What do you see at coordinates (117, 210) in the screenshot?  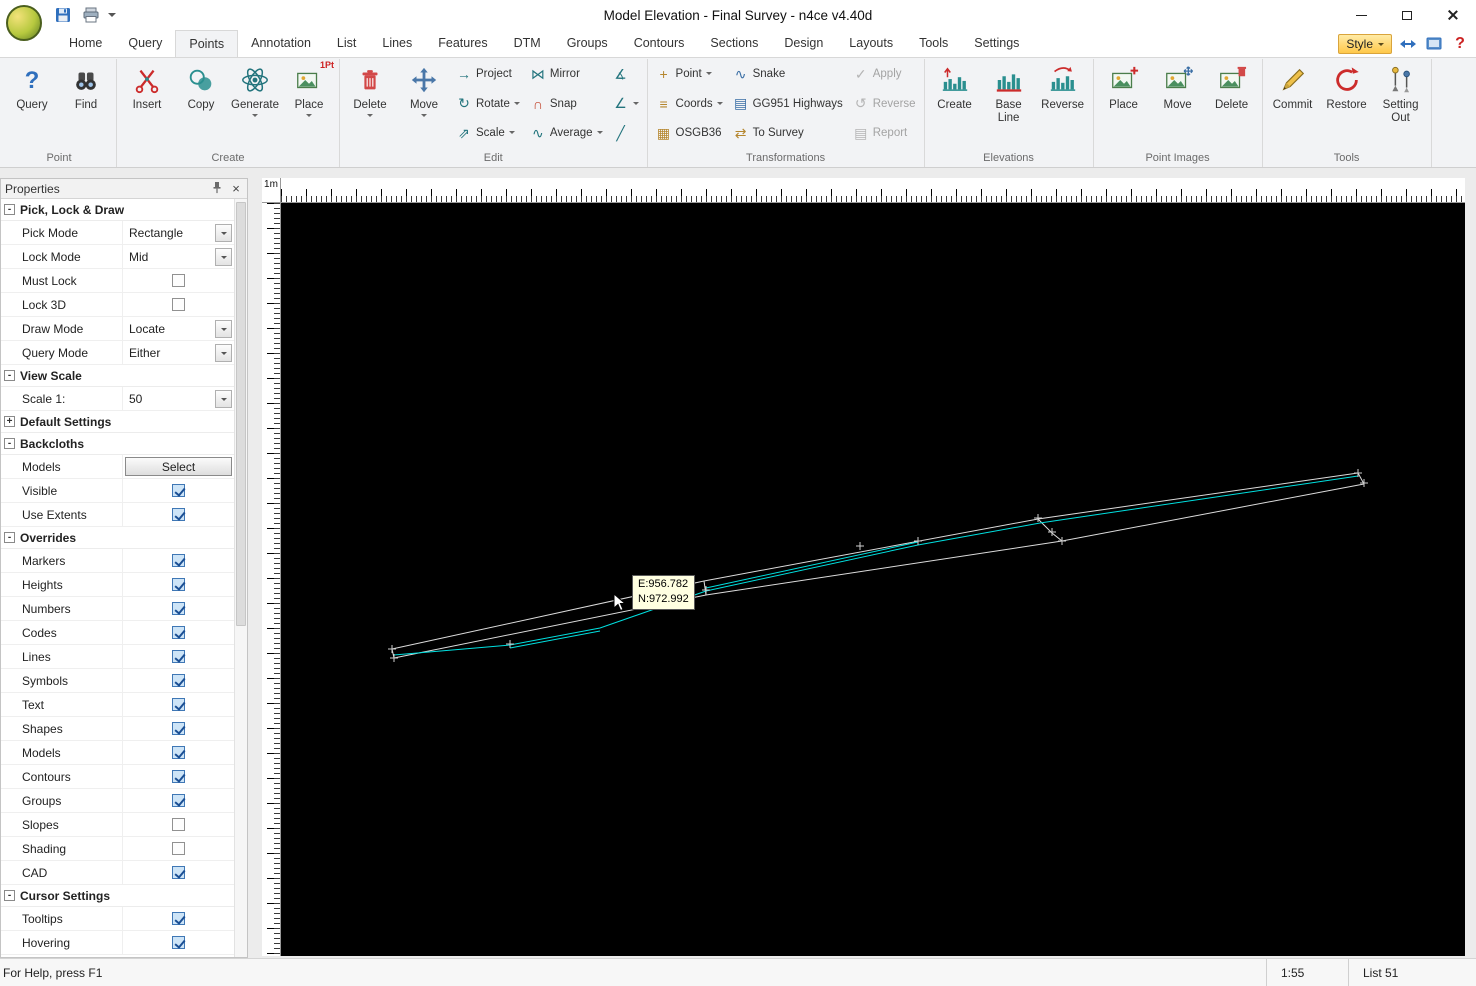 I see `section-pick-lock-draw: - Pick, Lock & Draw` at bounding box center [117, 210].